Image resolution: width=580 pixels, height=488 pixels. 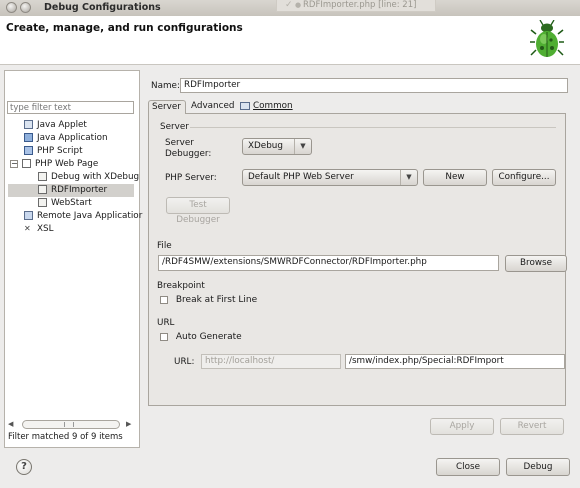 What do you see at coordinates (547, 38) in the screenshot?
I see `bug-icon` at bounding box center [547, 38].